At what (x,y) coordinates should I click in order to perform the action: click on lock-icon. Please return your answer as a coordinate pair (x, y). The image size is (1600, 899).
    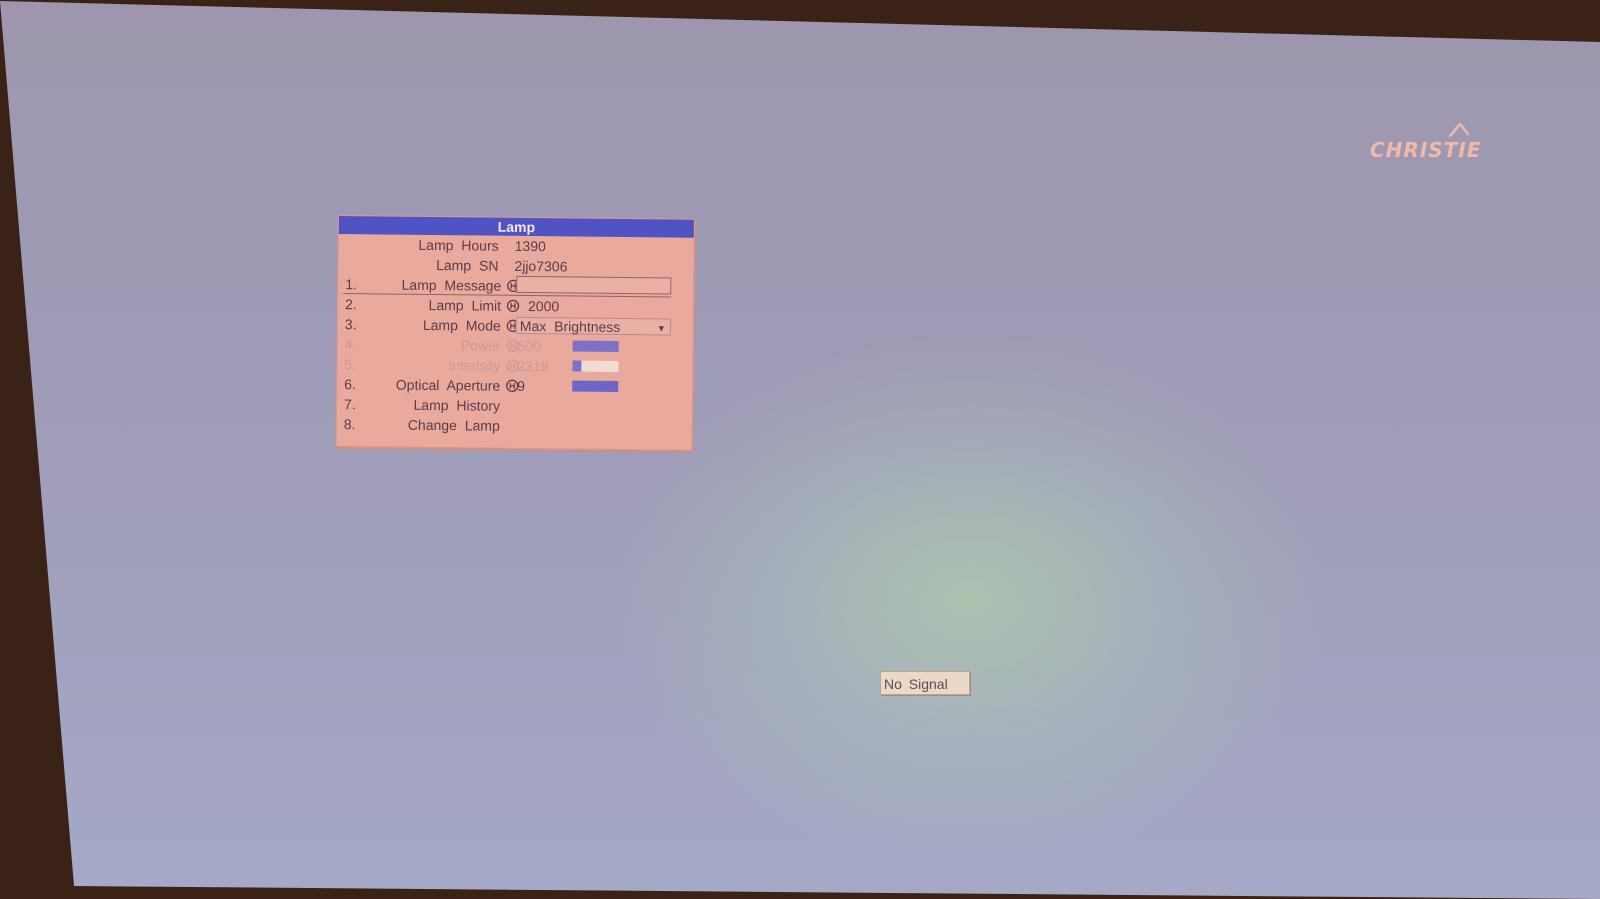
    Looking at the image, I should click on (513, 305).